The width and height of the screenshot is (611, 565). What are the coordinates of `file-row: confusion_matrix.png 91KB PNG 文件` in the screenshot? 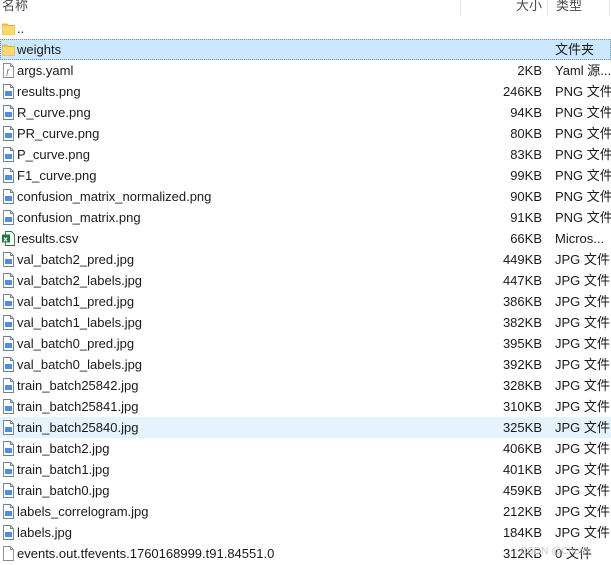 It's located at (305, 217).